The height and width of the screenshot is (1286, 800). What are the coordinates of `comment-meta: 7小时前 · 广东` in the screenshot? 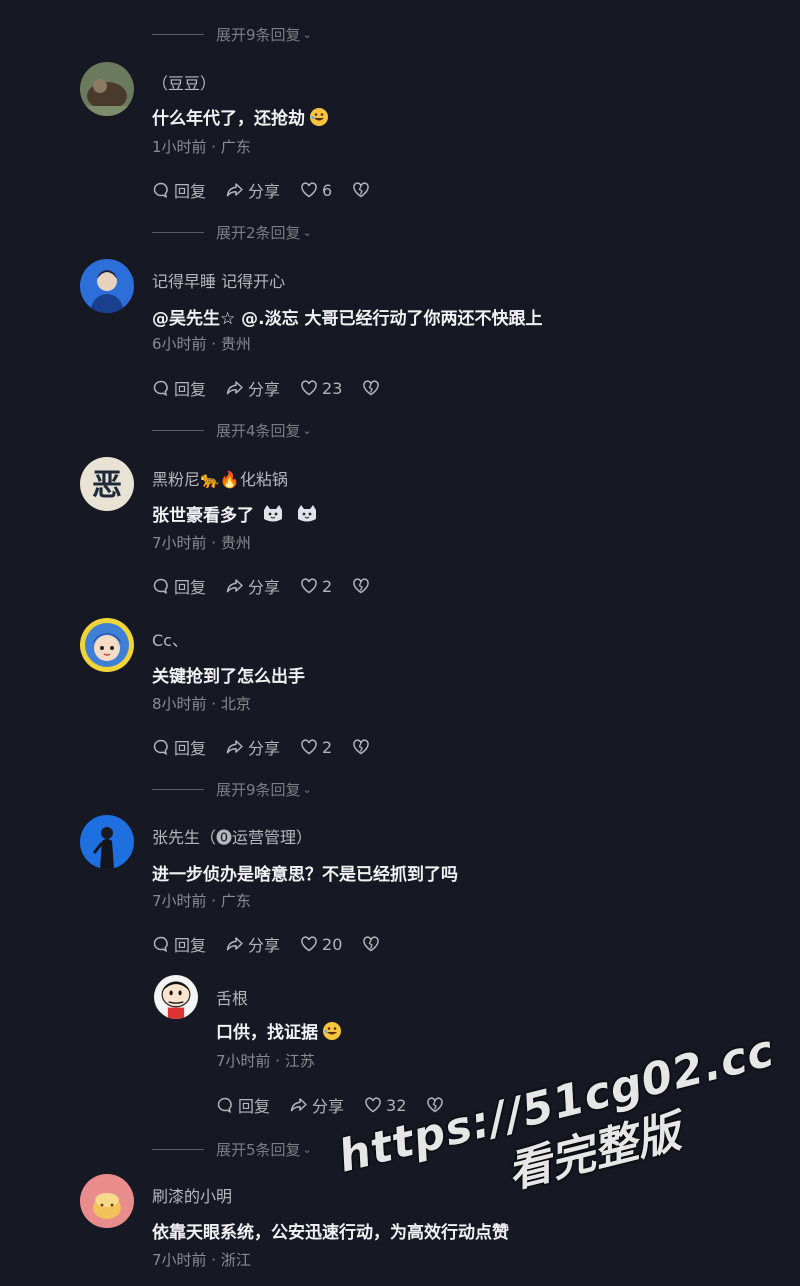 It's located at (201, 901).